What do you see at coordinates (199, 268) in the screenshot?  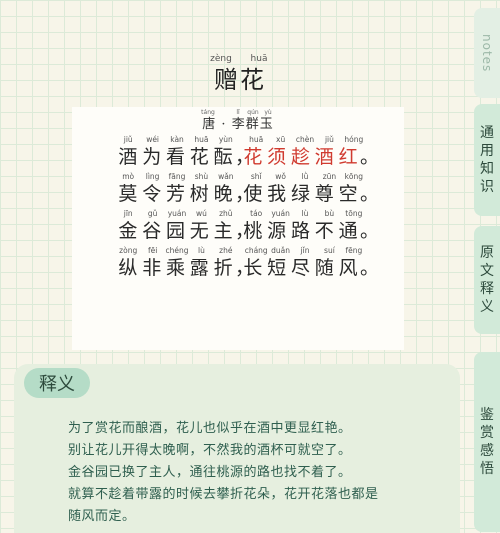 I see `poem-char: 露` at bounding box center [199, 268].